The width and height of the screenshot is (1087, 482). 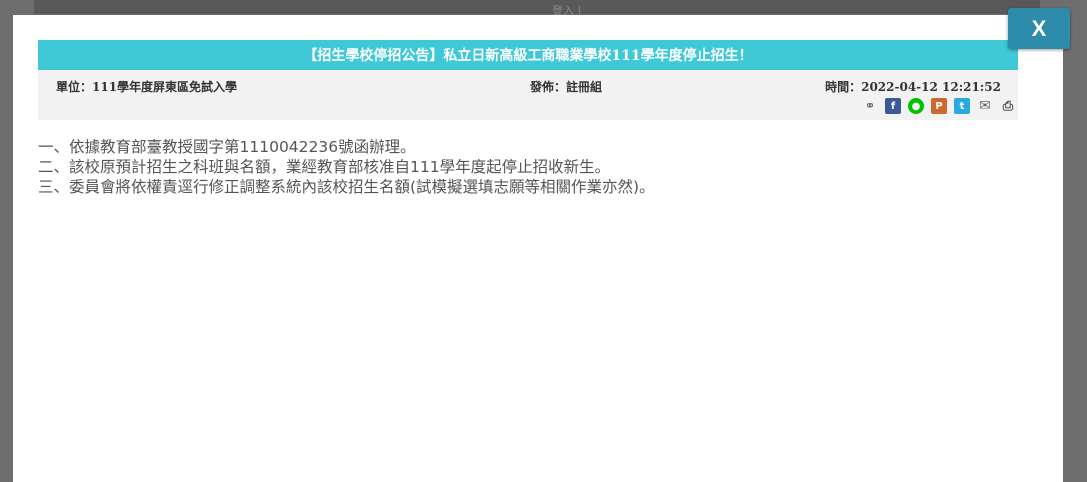 What do you see at coordinates (537, 8) in the screenshot?
I see `background-header: 登入 |` at bounding box center [537, 8].